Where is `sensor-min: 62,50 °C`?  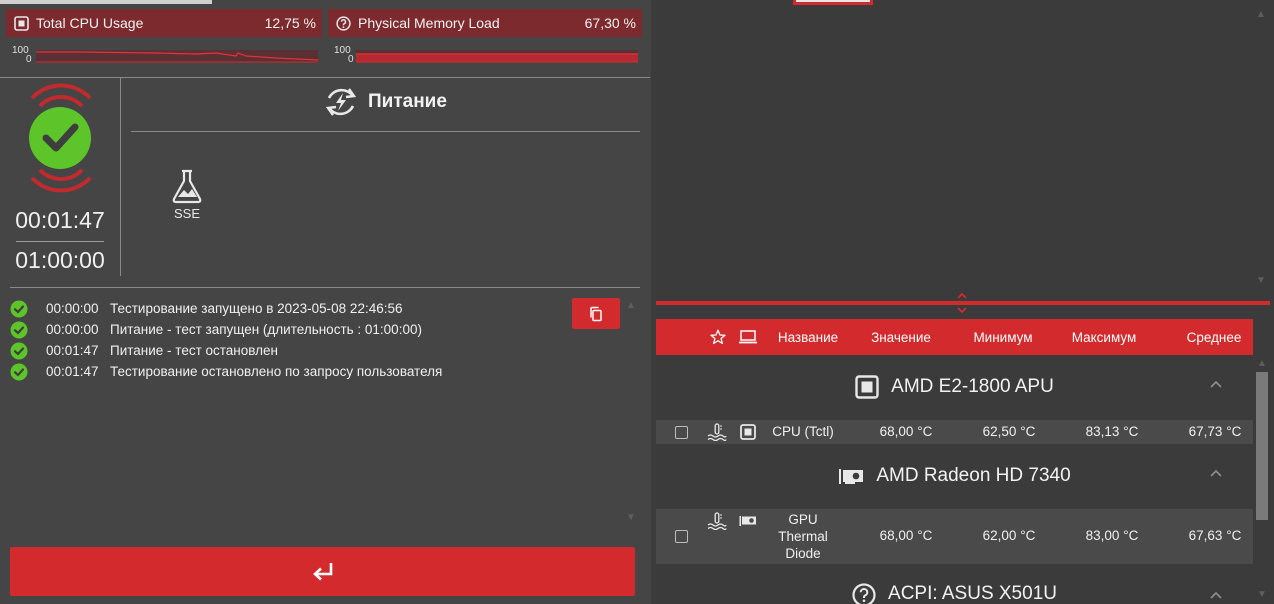
sensor-min: 62,50 °C is located at coordinates (1009, 431).